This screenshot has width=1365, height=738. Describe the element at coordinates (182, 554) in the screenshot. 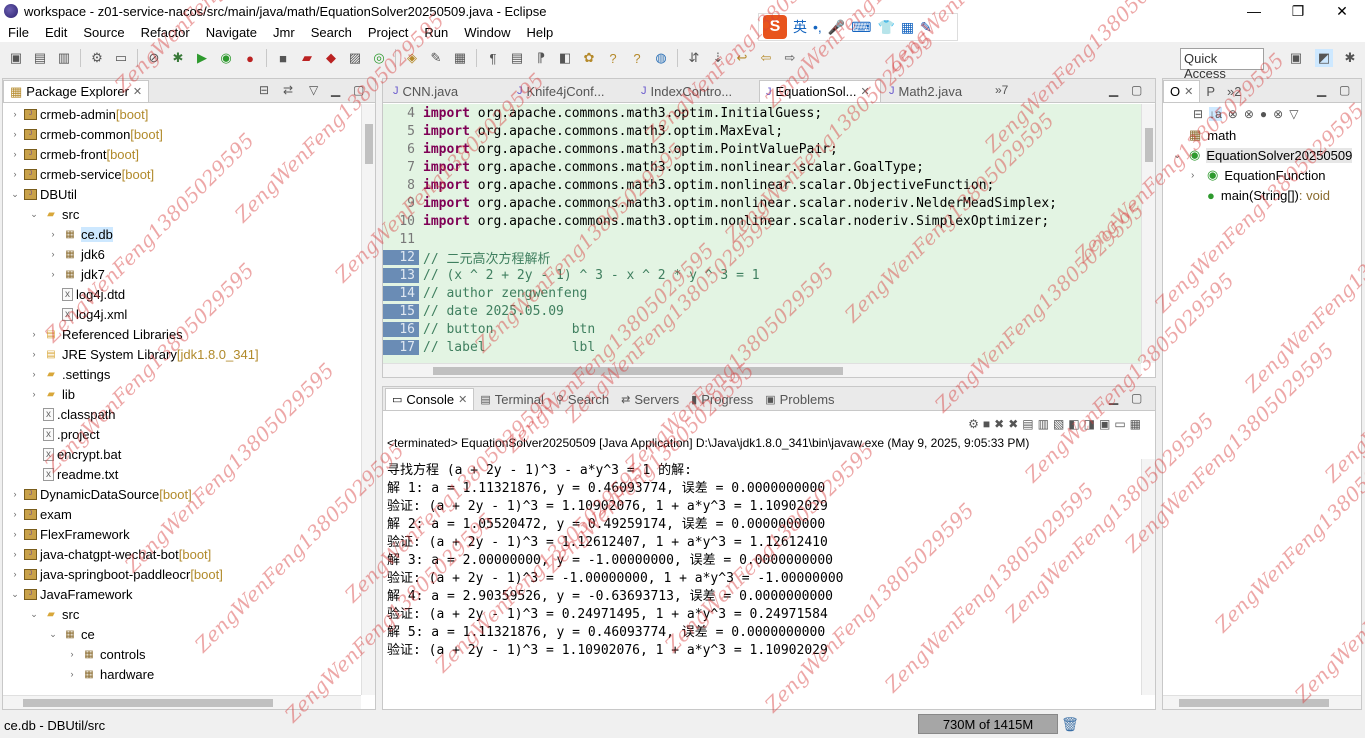

I see `tree-item: › Jjava-chatgpt-wechat-bot [boot]` at that location.